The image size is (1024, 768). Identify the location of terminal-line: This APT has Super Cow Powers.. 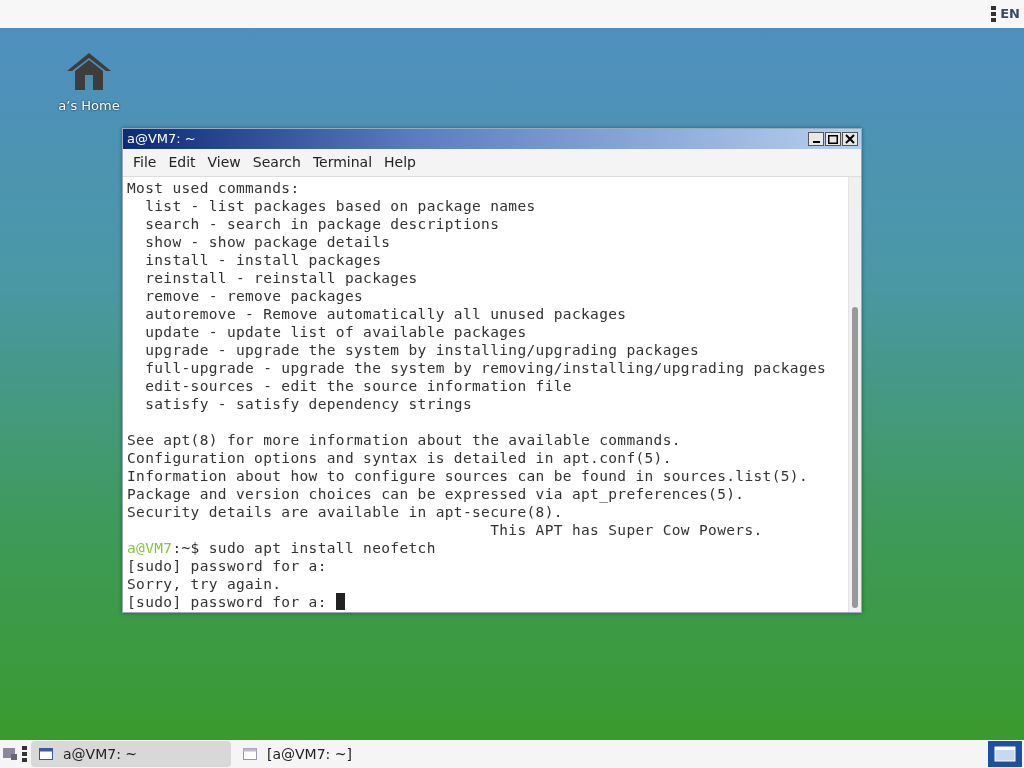
(626, 530).